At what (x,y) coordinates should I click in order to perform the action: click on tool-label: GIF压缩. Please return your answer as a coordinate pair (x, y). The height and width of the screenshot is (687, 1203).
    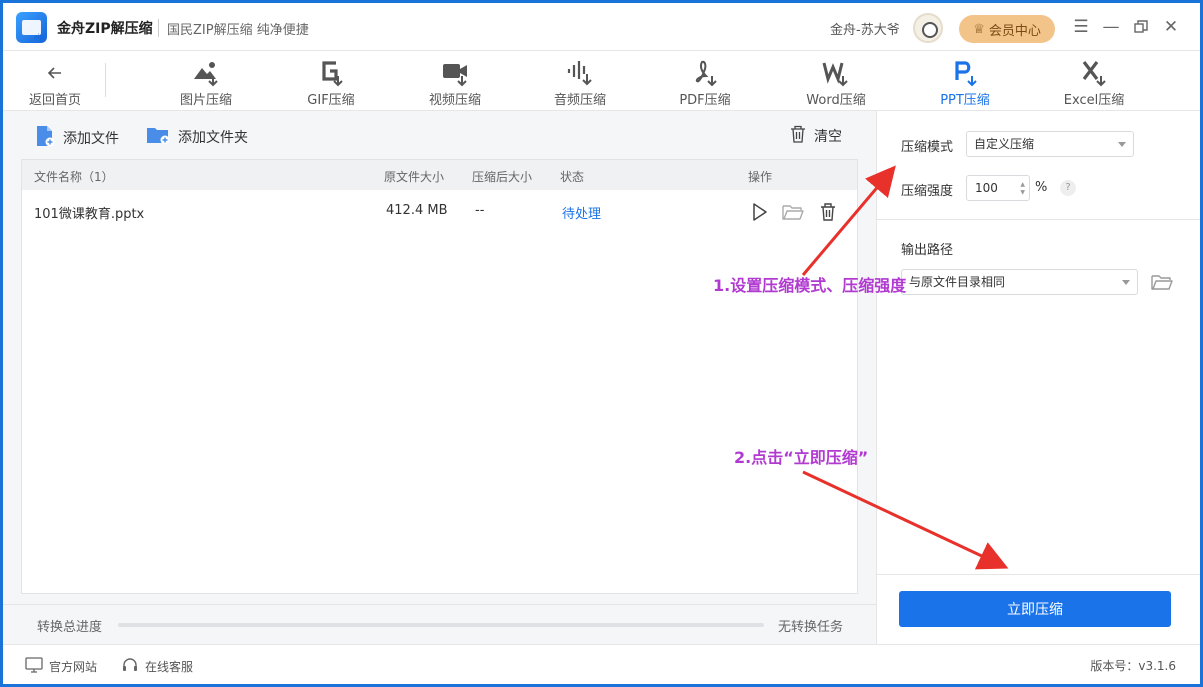
    Looking at the image, I should click on (331, 100).